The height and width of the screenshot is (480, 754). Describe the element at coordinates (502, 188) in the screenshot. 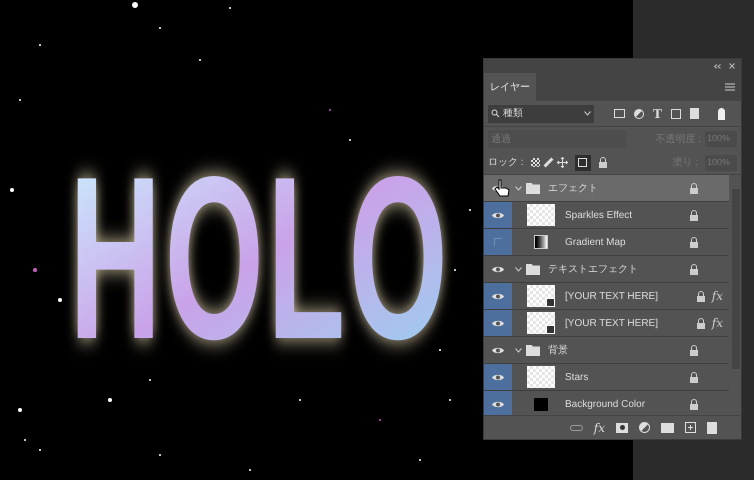

I see `hand-cursor-icon` at that location.